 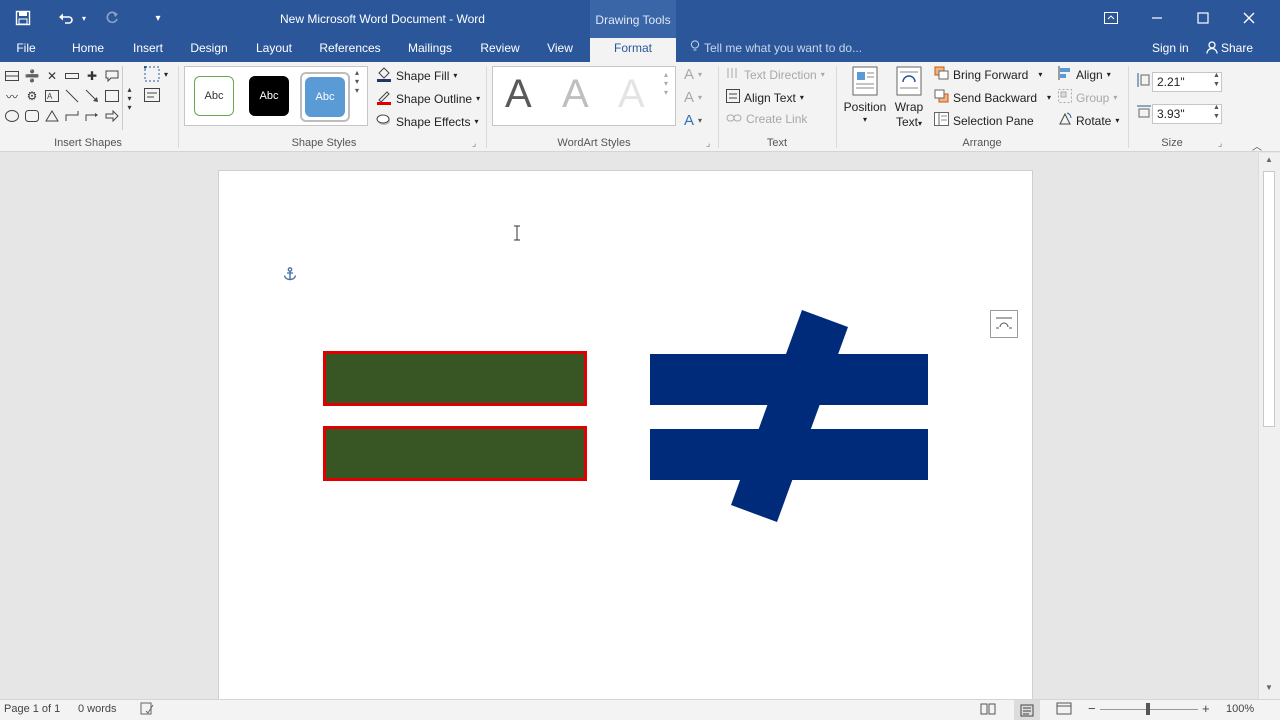 What do you see at coordinates (12, 76) in the screenshot?
I see `textbox-shape-icon` at bounding box center [12, 76].